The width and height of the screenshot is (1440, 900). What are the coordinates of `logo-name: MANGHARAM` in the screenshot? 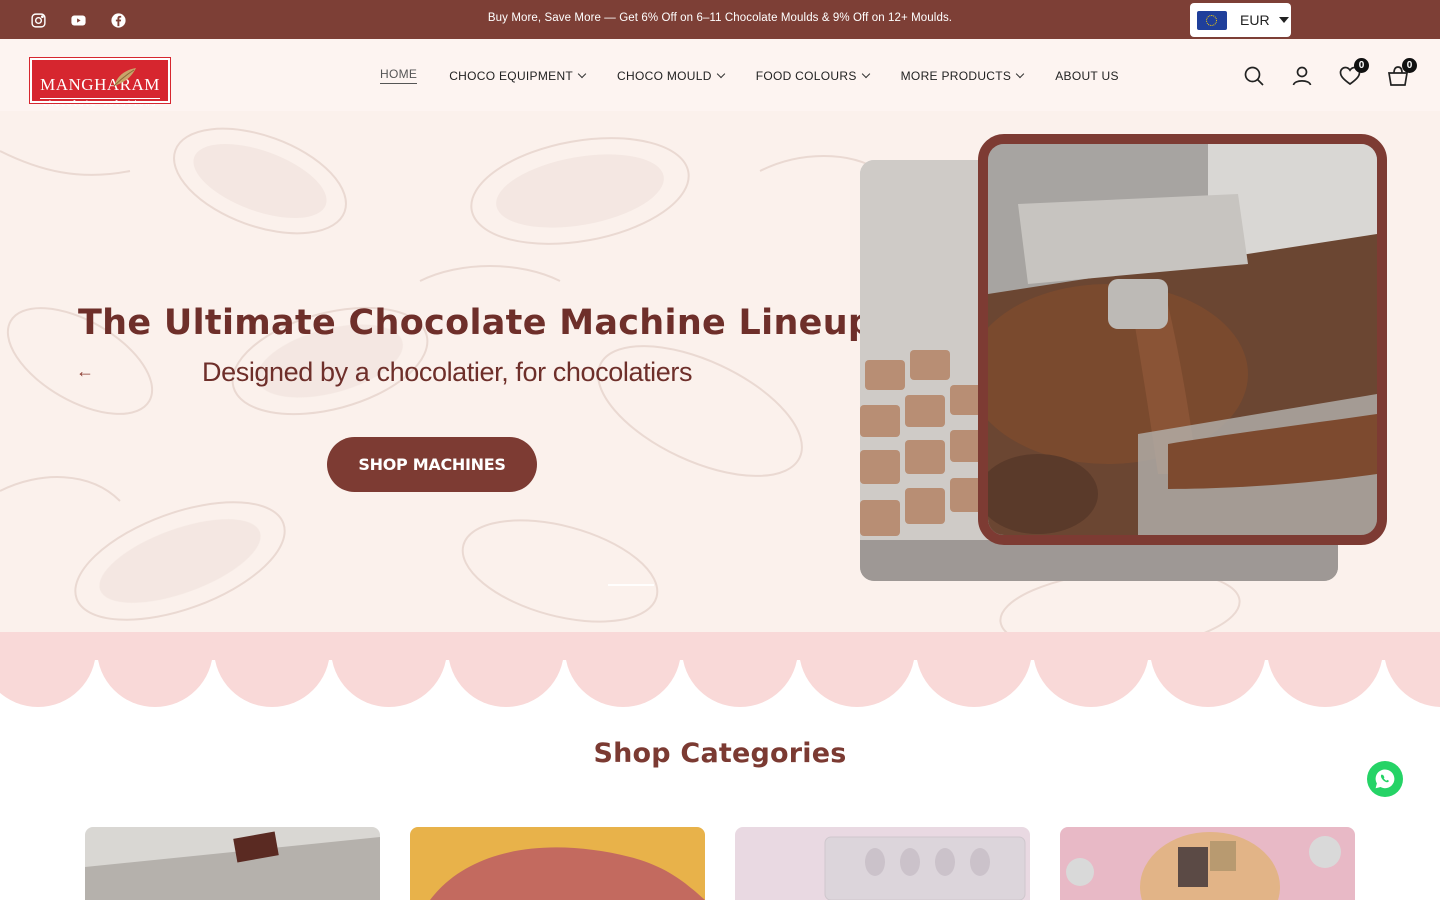 It's located at (100, 84).